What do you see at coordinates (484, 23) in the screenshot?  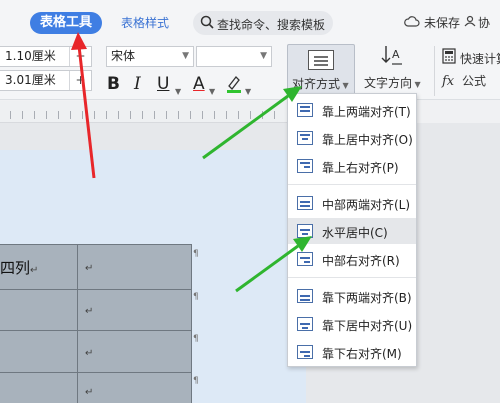 I see `collab-label: 协` at bounding box center [484, 23].